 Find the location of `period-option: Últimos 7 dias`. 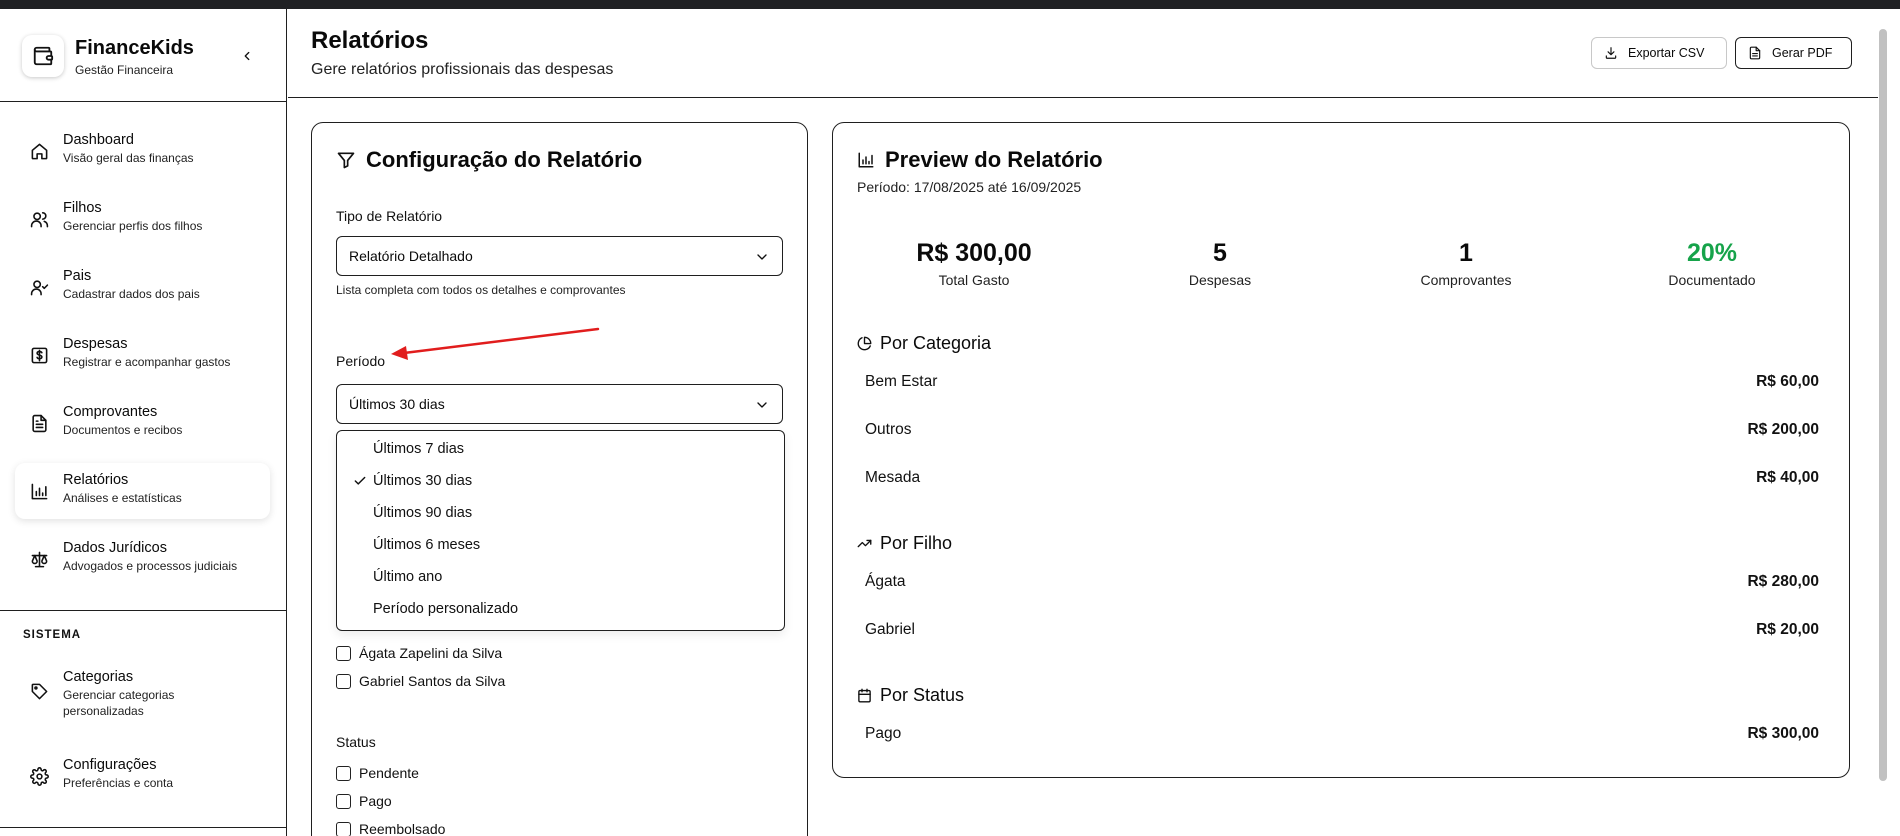

period-option: Últimos 7 dias is located at coordinates (560, 449).